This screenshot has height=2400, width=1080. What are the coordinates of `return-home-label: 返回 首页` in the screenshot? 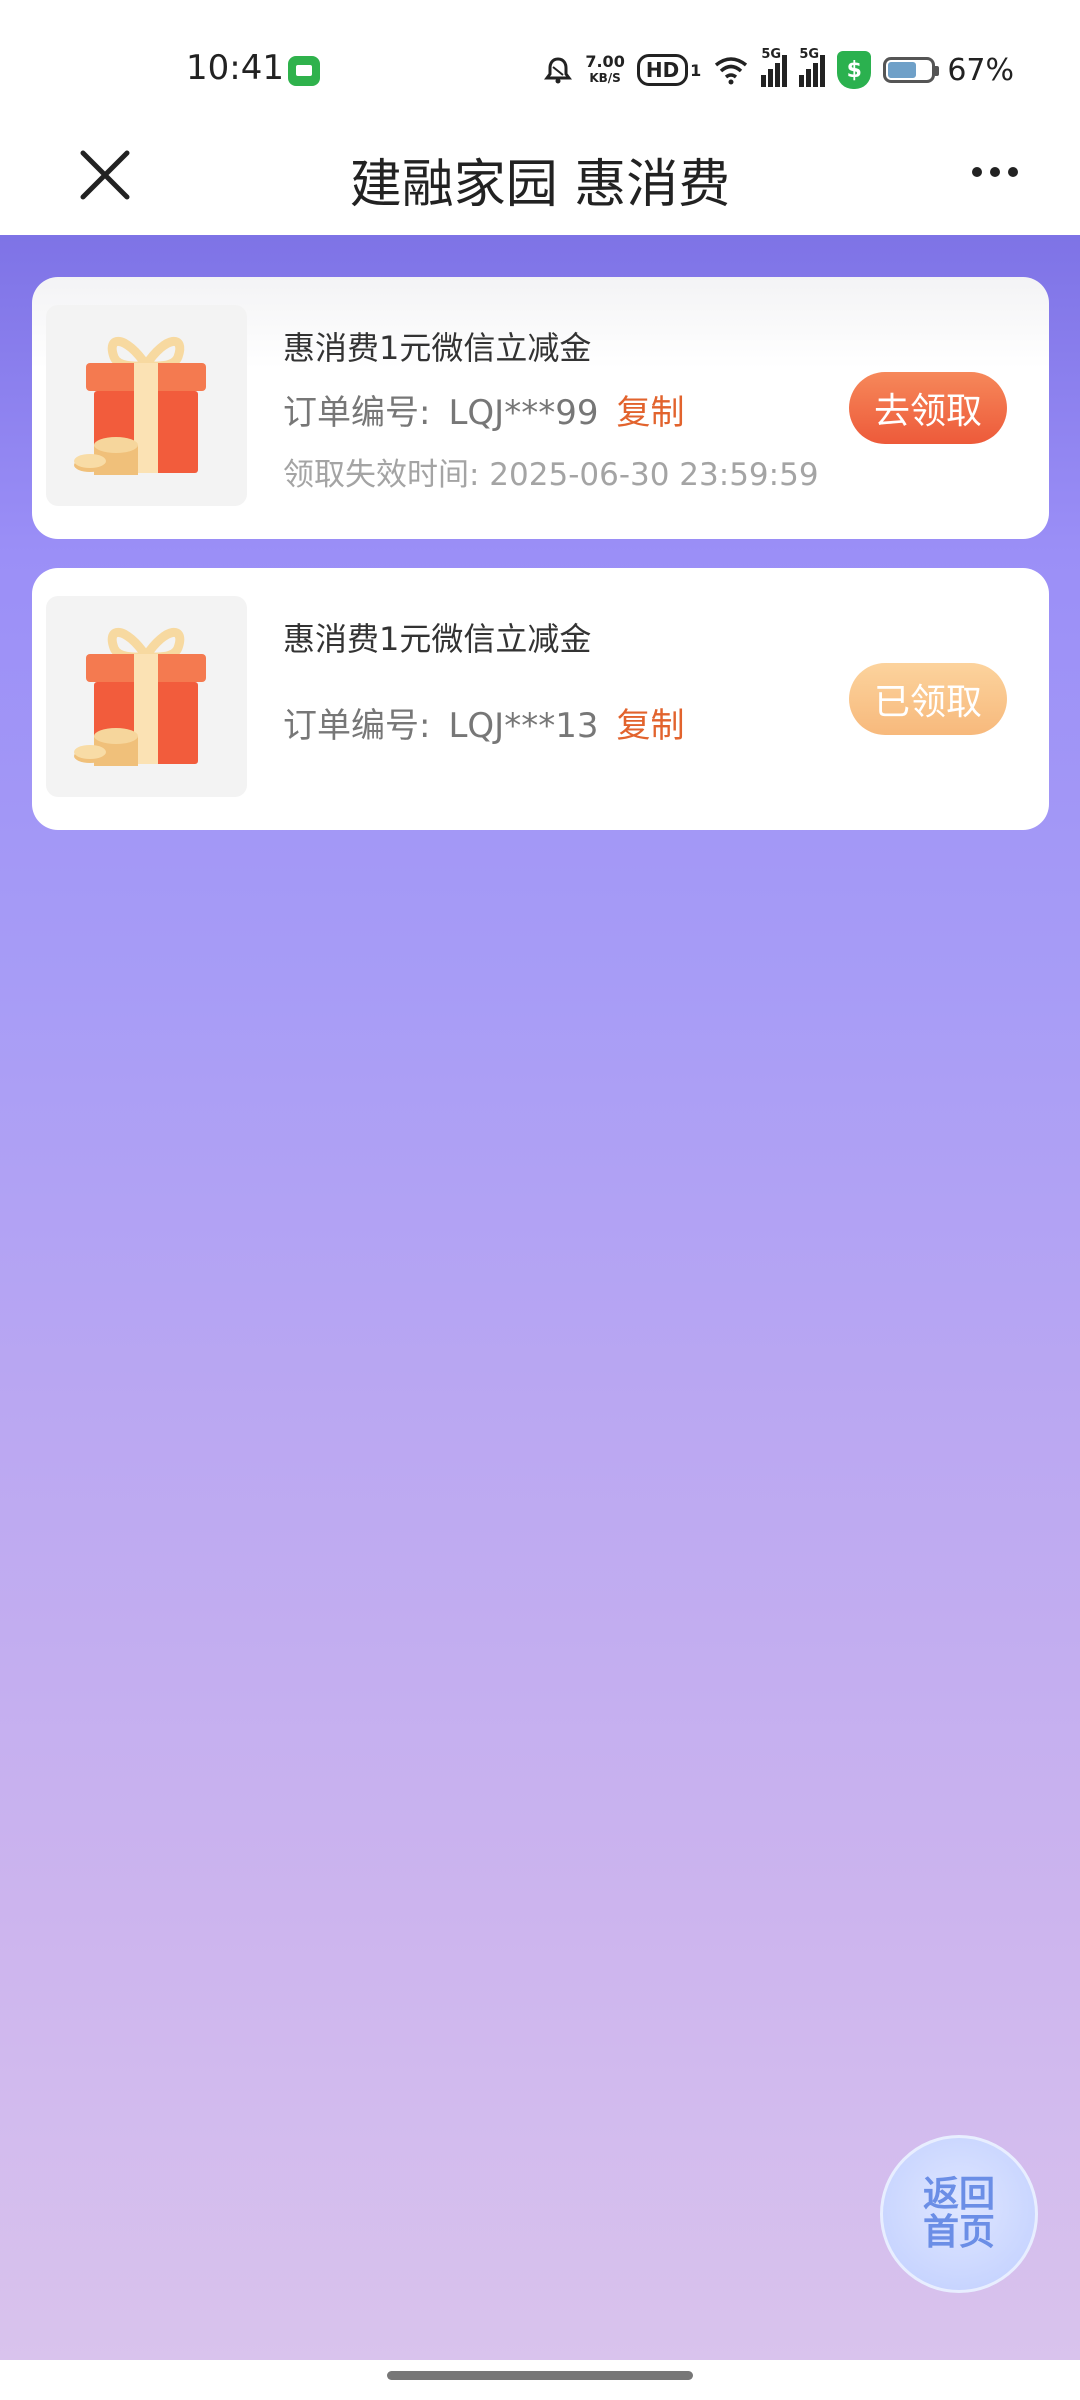 It's located at (958, 2213).